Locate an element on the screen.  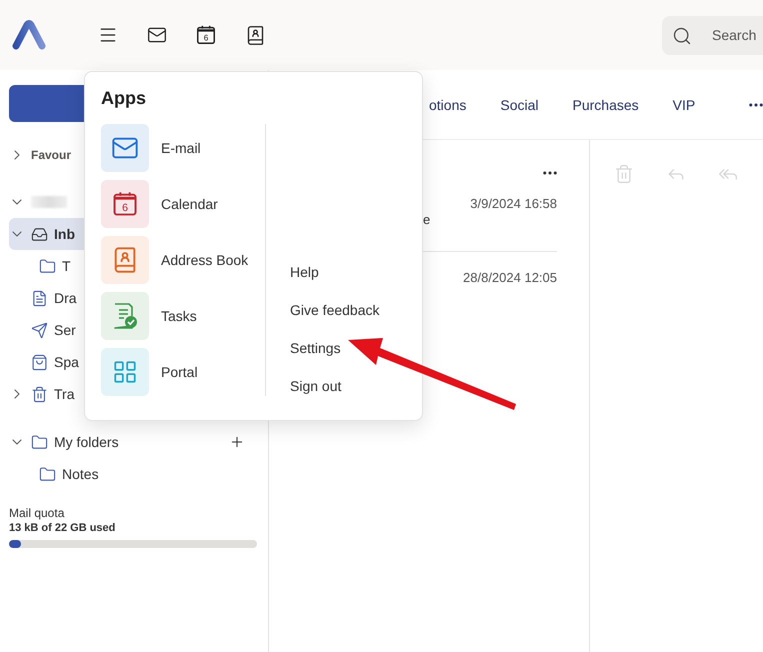
message-preview: e is located at coordinates (426, 219).